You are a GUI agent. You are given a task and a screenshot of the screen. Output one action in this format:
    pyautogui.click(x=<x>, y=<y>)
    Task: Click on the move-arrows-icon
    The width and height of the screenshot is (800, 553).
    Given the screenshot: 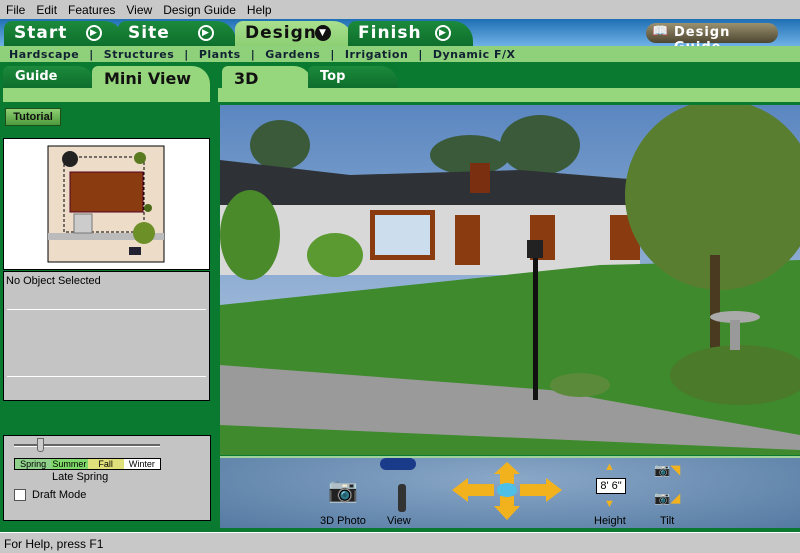 What is the action you would take?
    pyautogui.click(x=507, y=491)
    